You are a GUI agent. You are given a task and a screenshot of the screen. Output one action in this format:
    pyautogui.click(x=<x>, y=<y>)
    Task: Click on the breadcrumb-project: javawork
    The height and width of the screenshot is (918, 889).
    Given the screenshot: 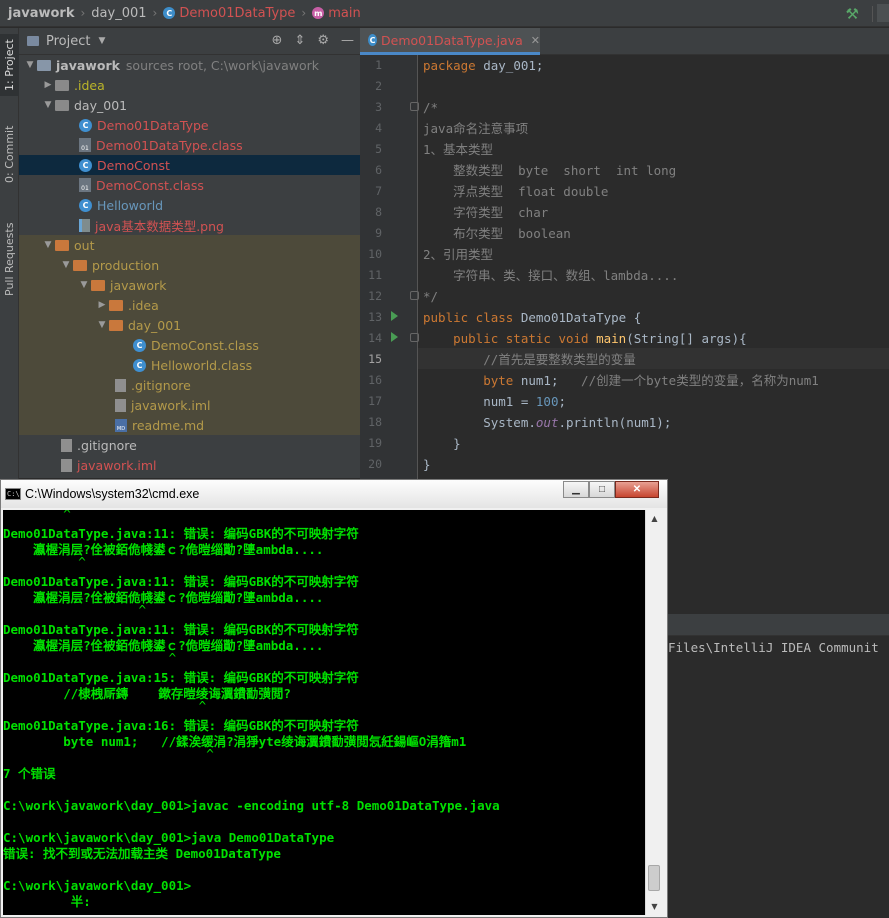 What is the action you would take?
    pyautogui.click(x=41, y=13)
    